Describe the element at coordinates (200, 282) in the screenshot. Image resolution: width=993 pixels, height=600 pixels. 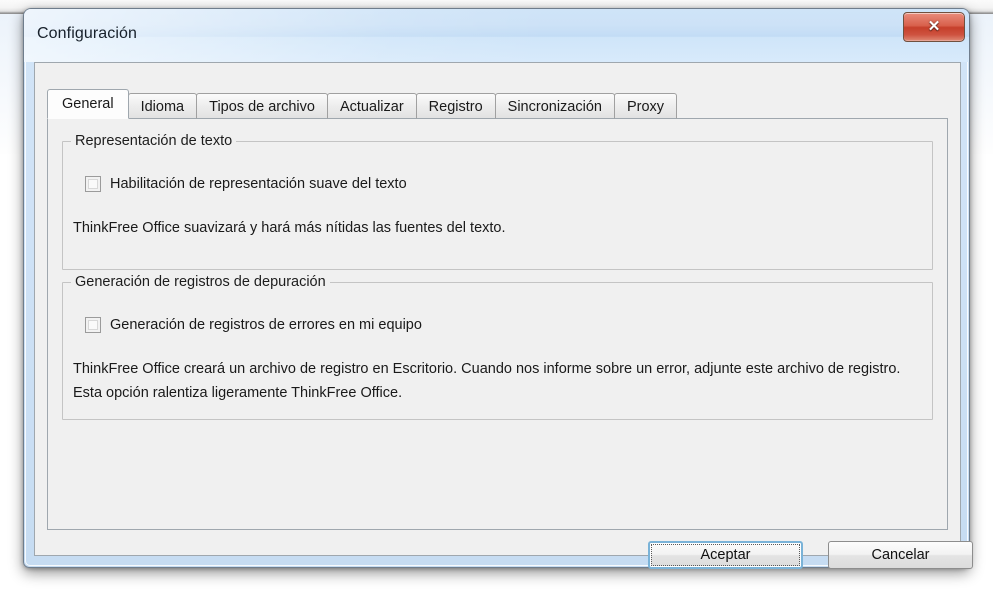
I see `group-debug-logging-title: Generación de registros de depuración` at that location.